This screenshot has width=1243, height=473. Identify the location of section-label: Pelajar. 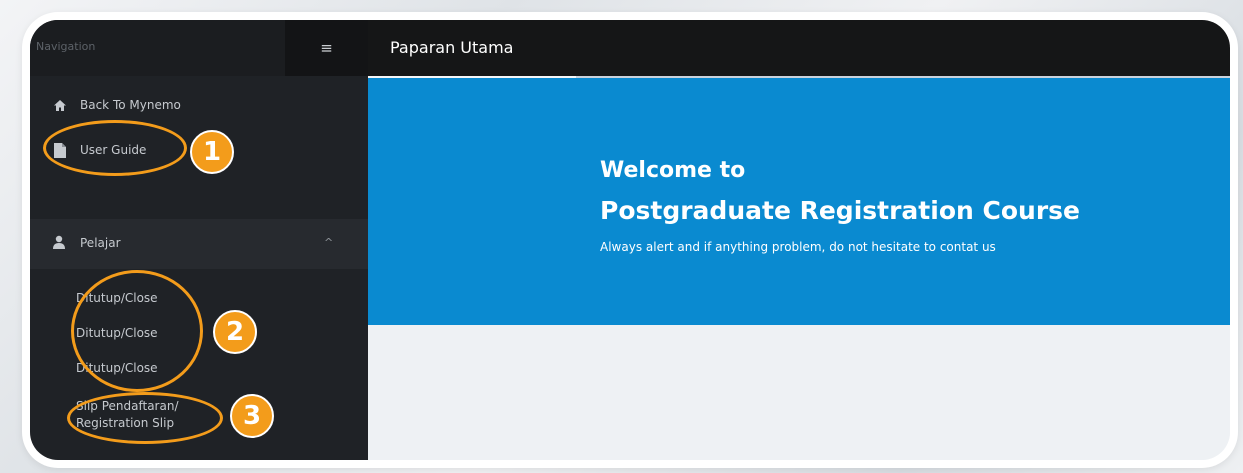
(100, 243).